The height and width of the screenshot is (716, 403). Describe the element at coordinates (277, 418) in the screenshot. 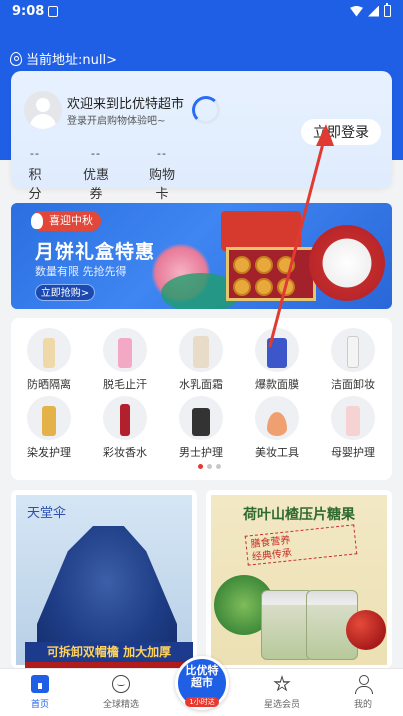

I see `makeup-tool-icon` at that location.